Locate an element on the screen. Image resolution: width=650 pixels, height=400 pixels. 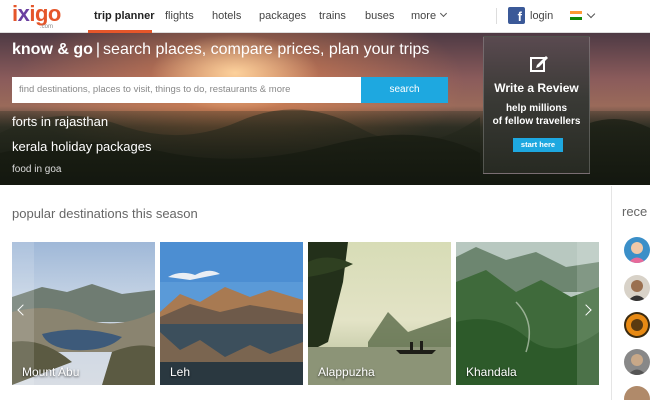
start-here-button: start here is located at coordinates (538, 145).